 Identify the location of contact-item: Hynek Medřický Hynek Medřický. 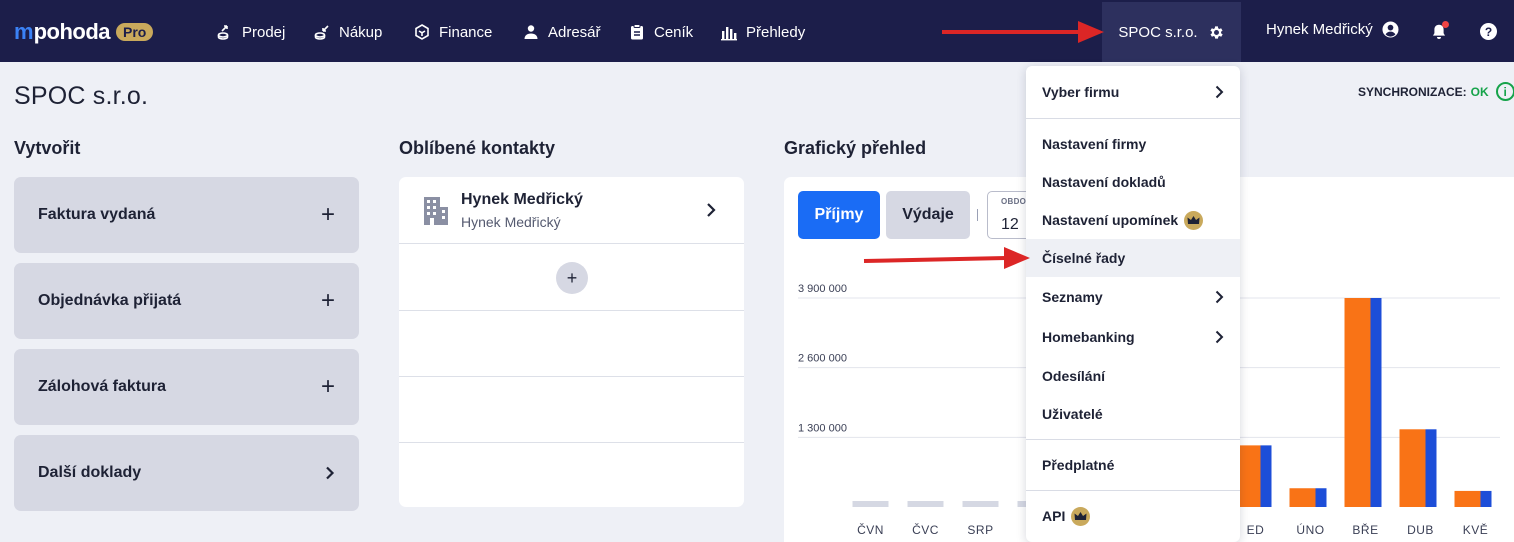
(571, 210).